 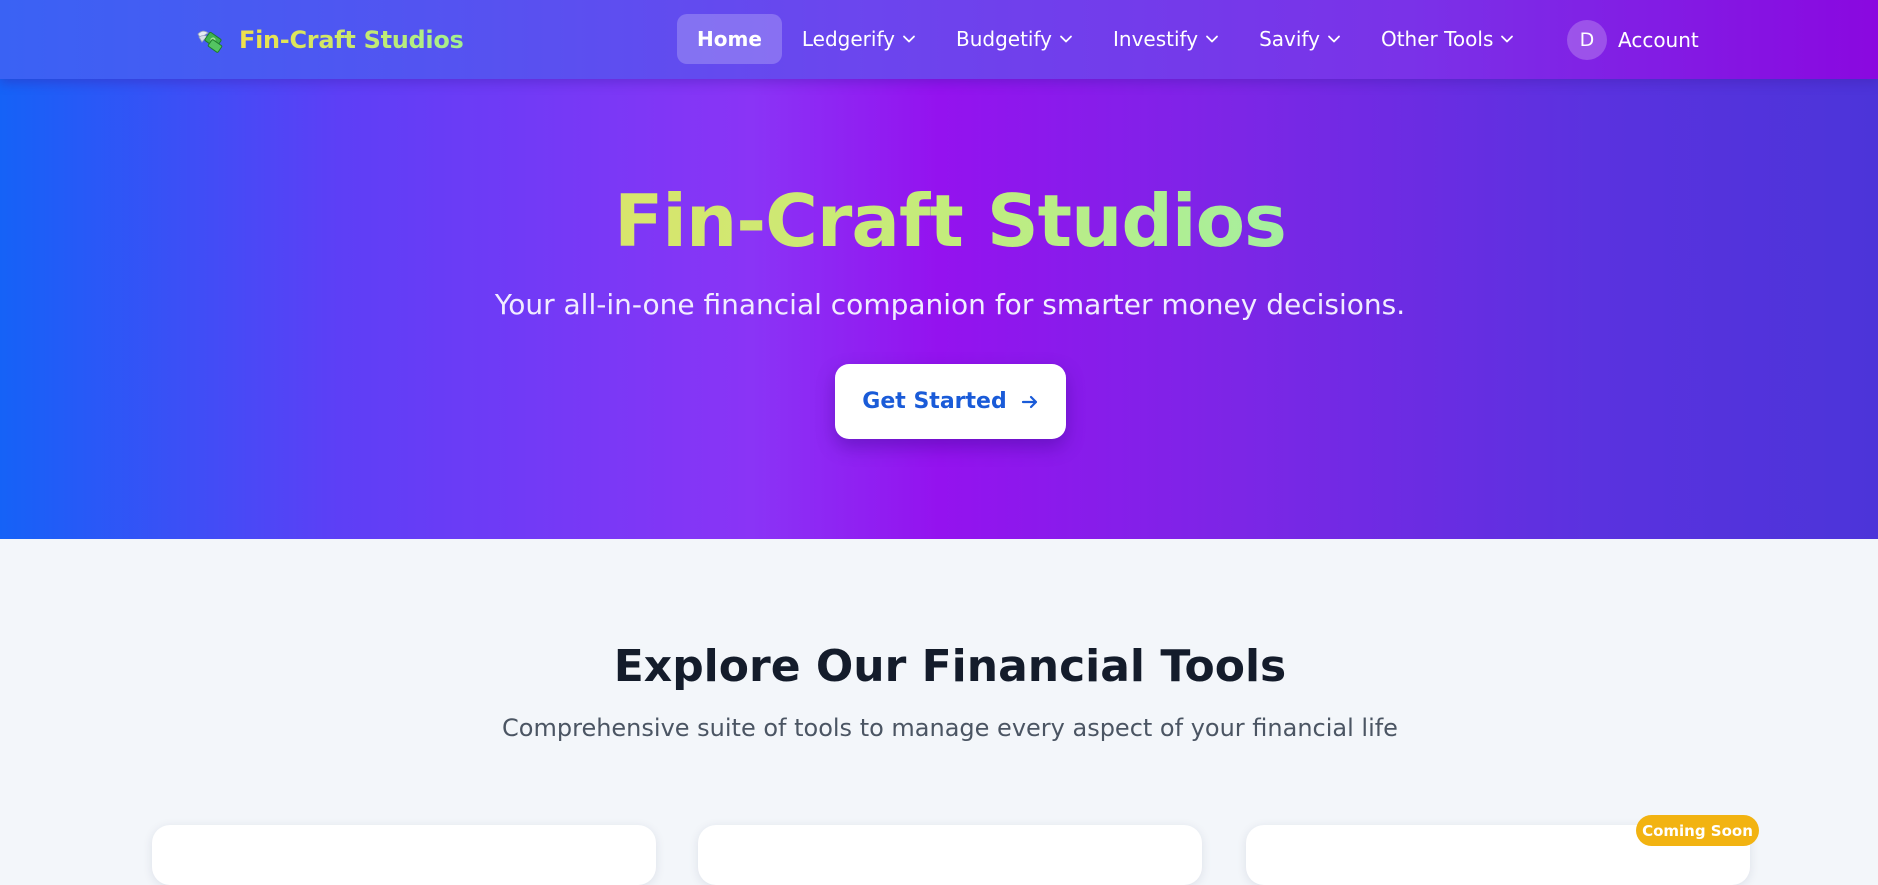 What do you see at coordinates (351, 40) in the screenshot?
I see `brand-name: Fin-Craft Studios` at bounding box center [351, 40].